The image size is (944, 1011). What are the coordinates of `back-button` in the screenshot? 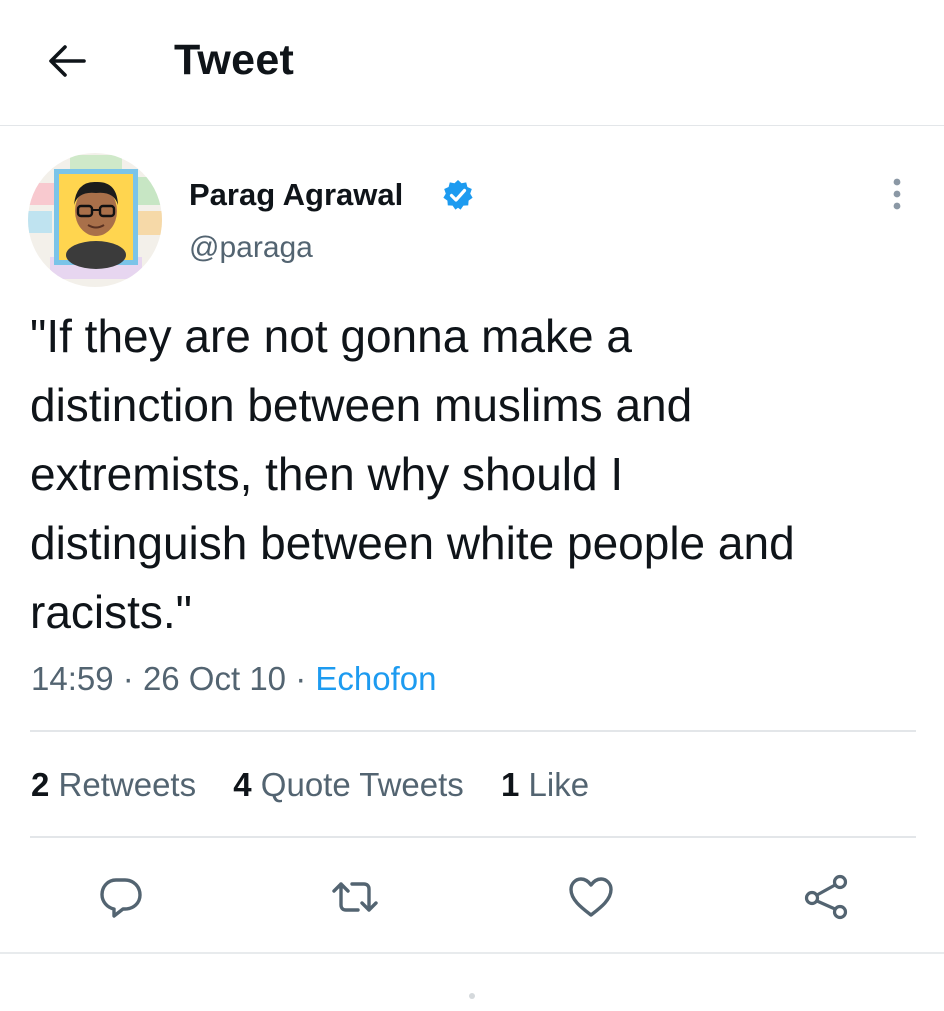 It's located at (67, 61).